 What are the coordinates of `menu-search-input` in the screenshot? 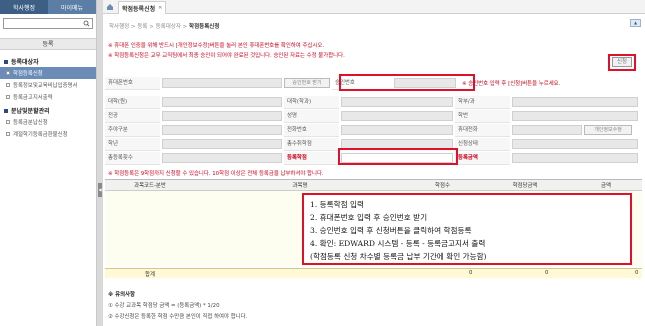 It's located at (48, 23).